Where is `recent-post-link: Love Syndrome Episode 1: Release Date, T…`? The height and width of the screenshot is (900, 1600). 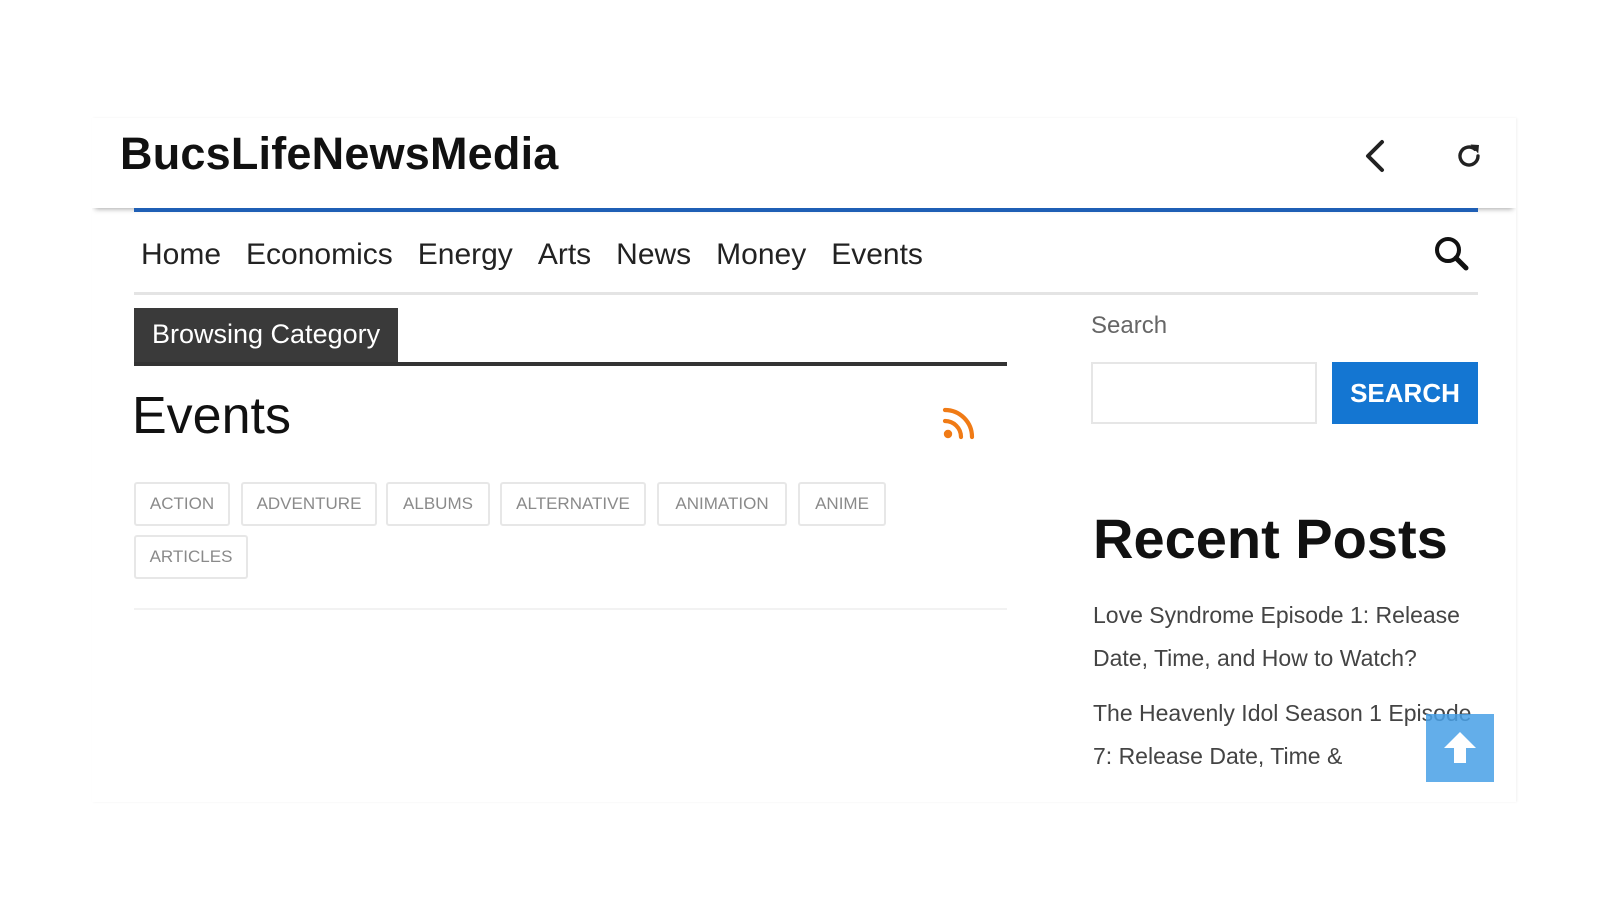
recent-post-link: Love Syndrome Episode 1: Release Date, T… is located at coordinates (1289, 637).